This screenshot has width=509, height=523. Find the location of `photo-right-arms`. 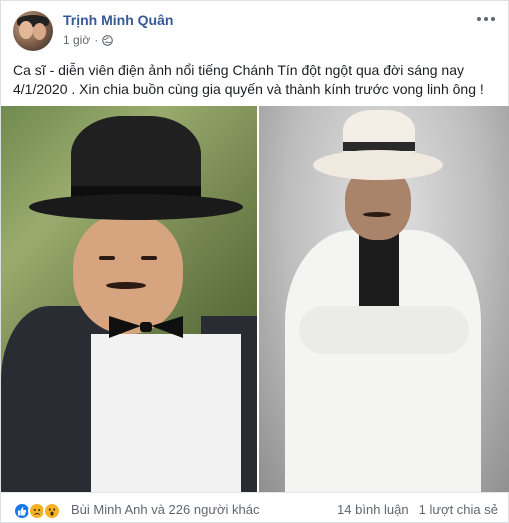

photo-right-arms is located at coordinates (384, 330).